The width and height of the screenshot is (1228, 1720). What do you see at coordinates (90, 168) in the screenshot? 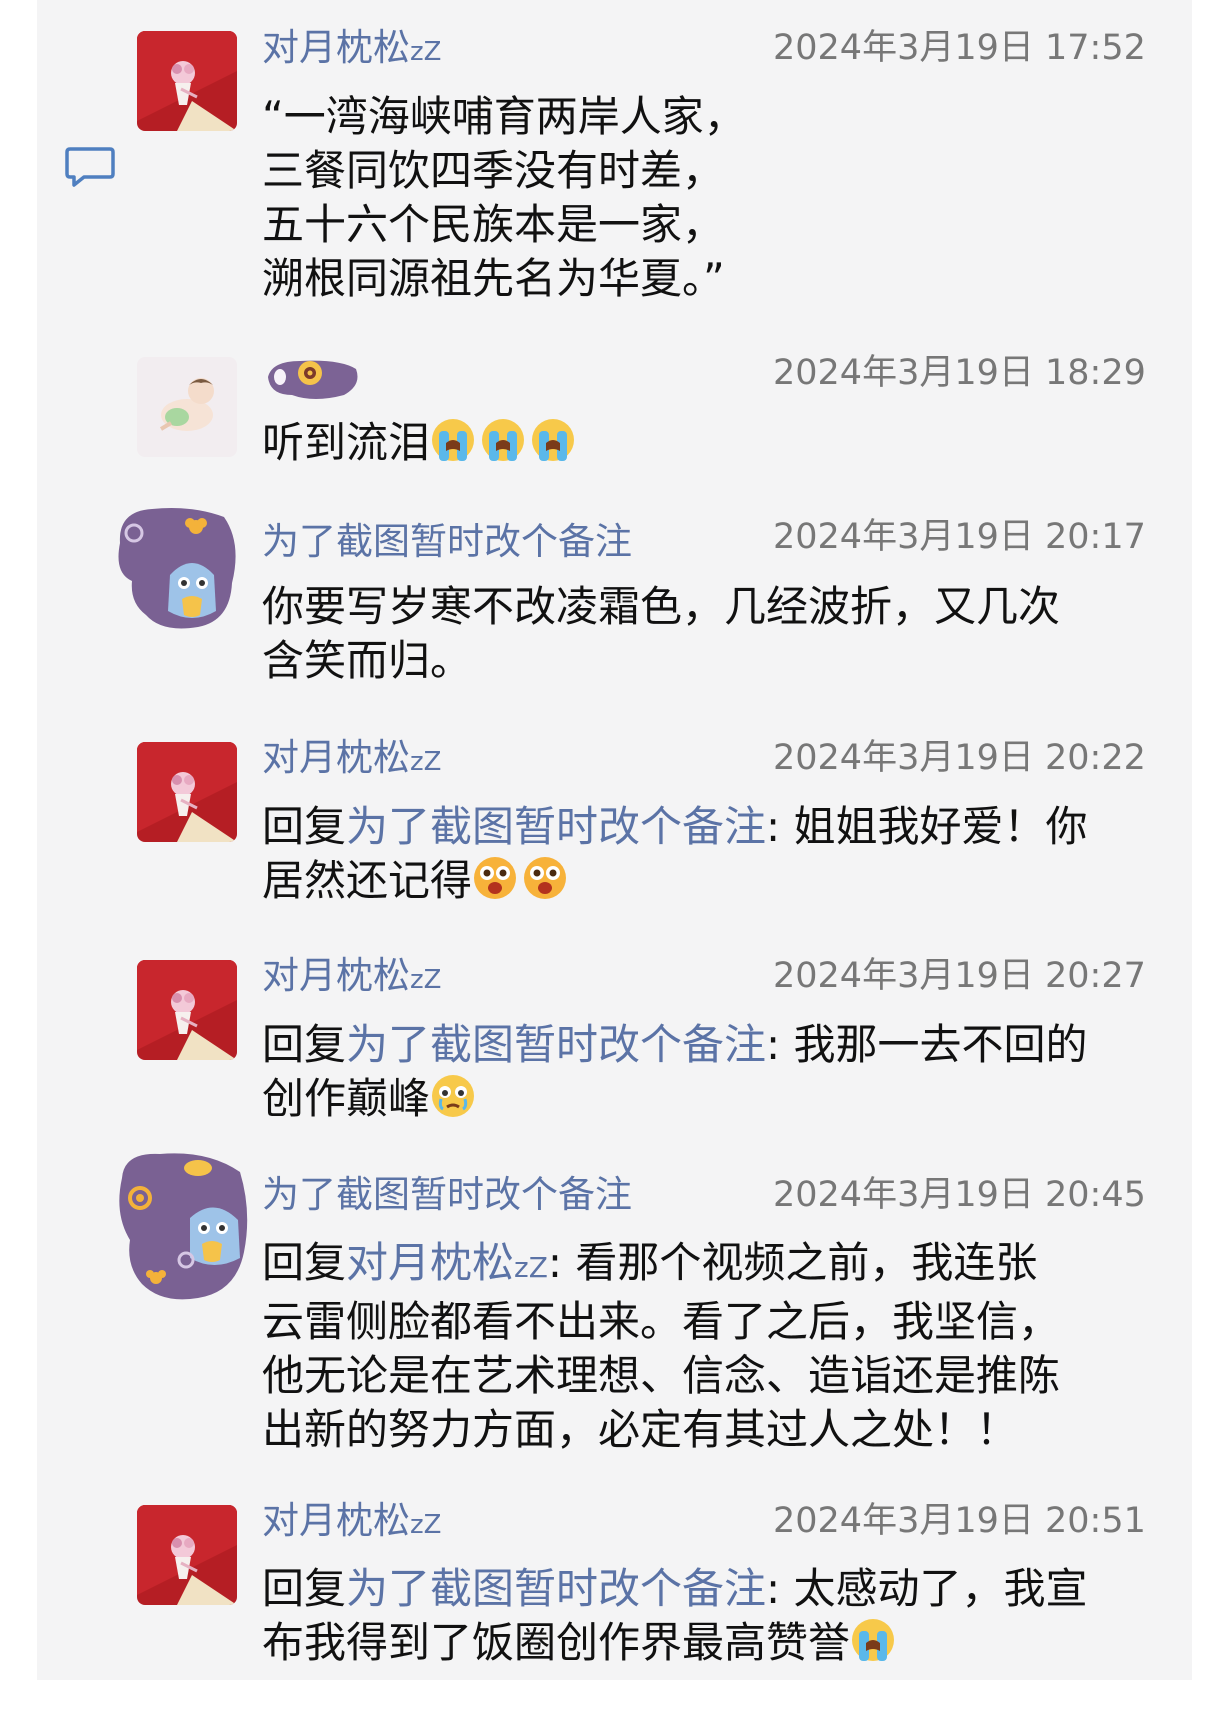
I see `comment-bubble-icon` at bounding box center [90, 168].